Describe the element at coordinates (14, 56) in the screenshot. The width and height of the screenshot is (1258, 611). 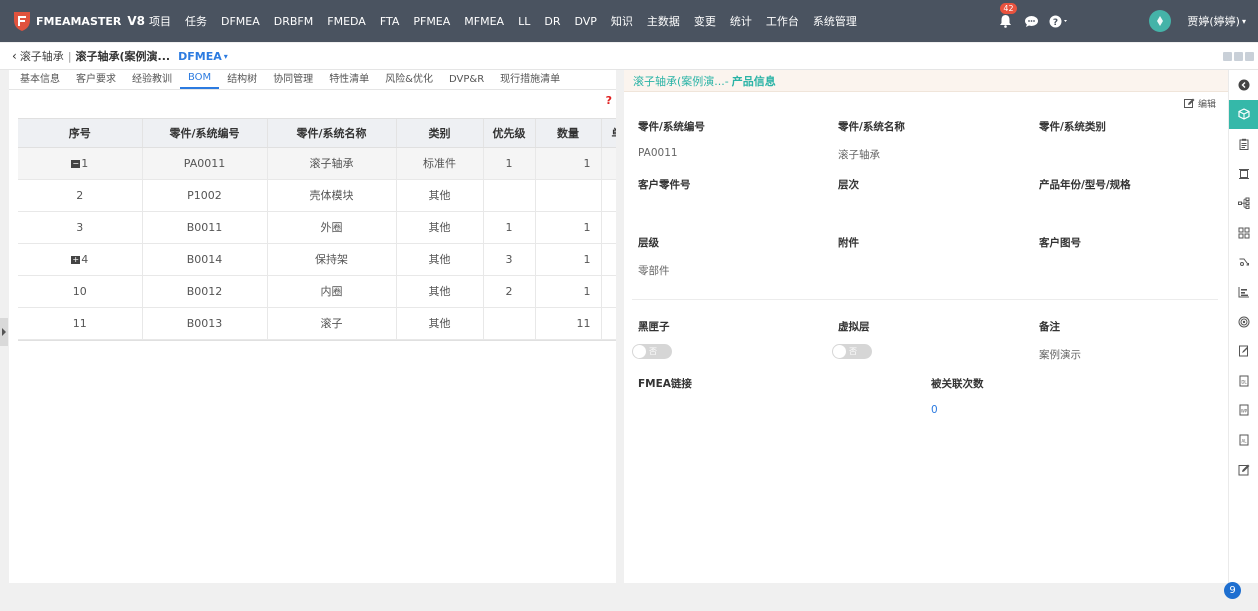
I see `back-icon: ‹` at that location.